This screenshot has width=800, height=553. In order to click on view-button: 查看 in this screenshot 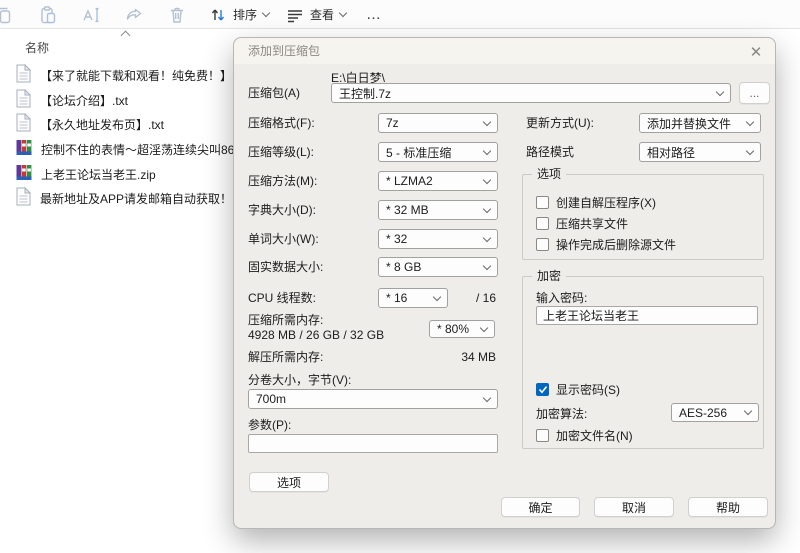, I will do `click(316, 14)`.